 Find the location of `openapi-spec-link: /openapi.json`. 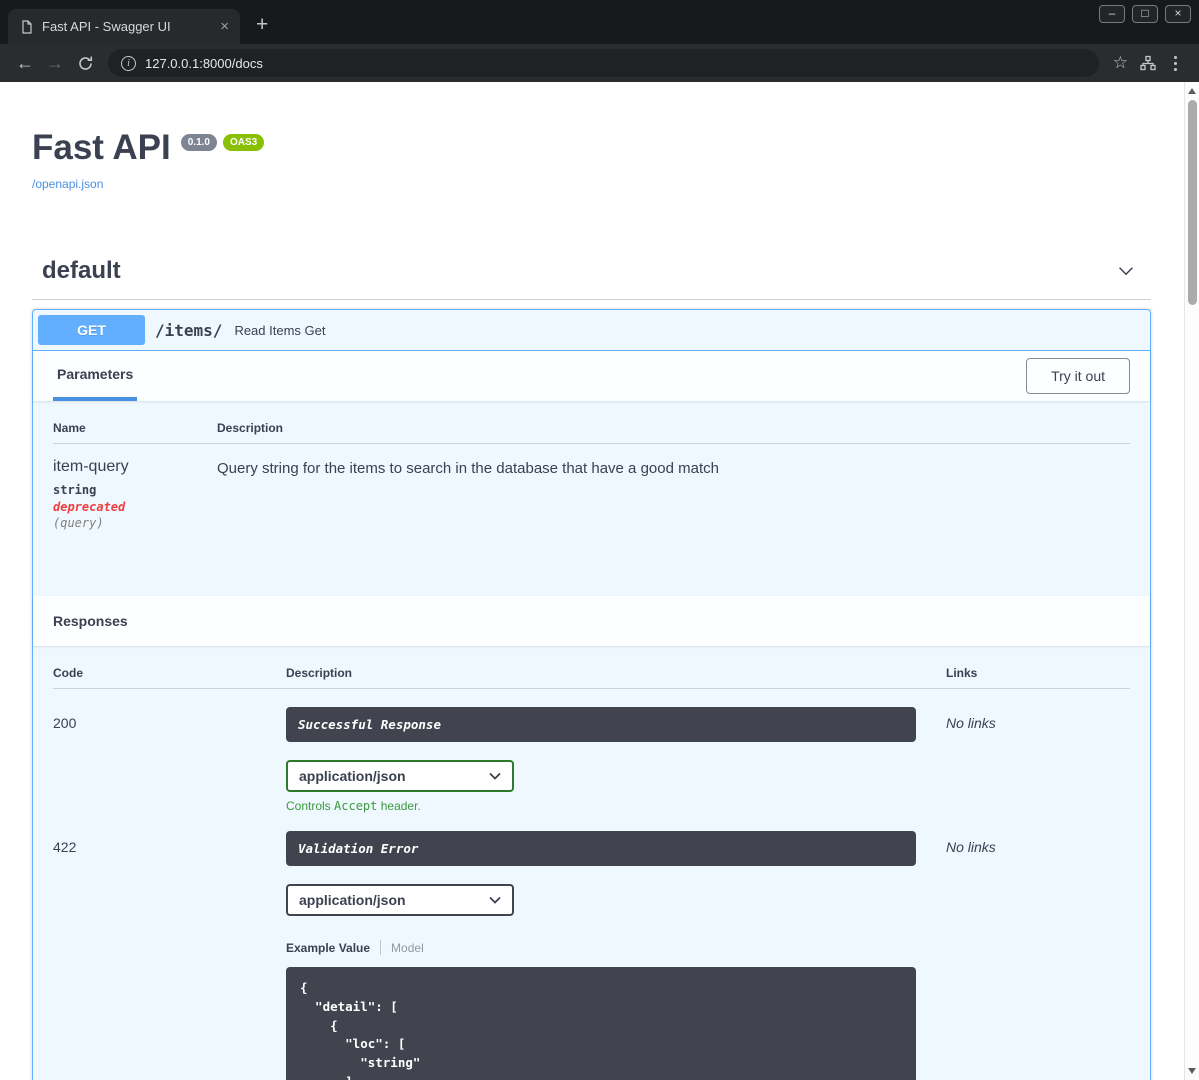

openapi-spec-link: /openapi.json is located at coordinates (67, 184).